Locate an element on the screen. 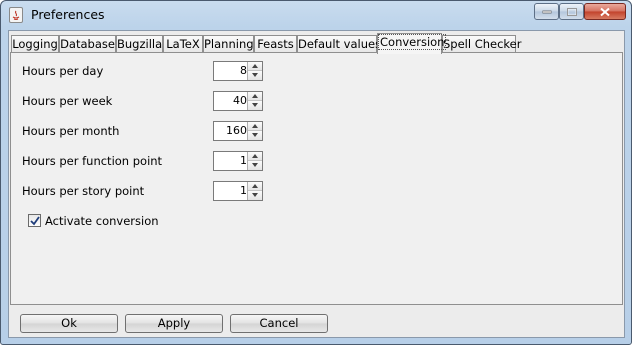  hours-per-function-point-value: 1 is located at coordinates (243, 160).